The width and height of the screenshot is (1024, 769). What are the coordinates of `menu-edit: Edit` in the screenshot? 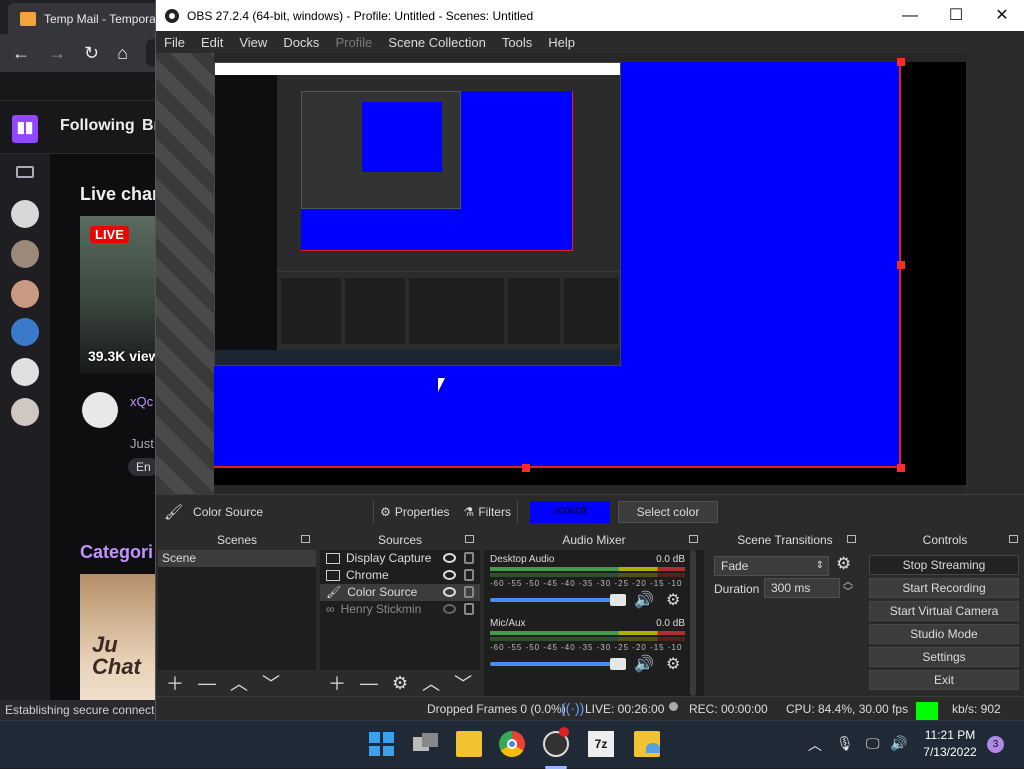 It's located at (212, 42).